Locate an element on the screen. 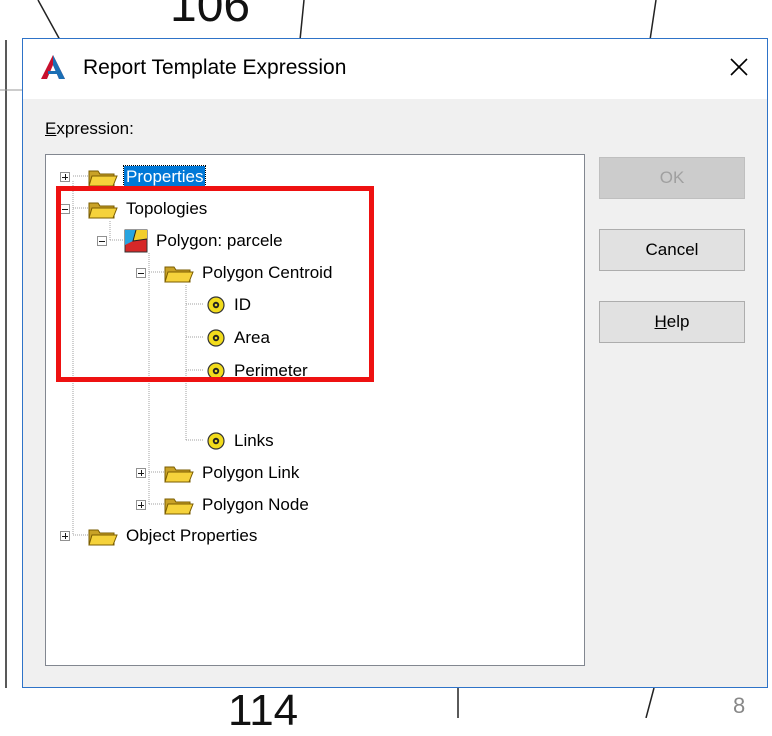  collapse-topologies-button is located at coordinates (65, 209).